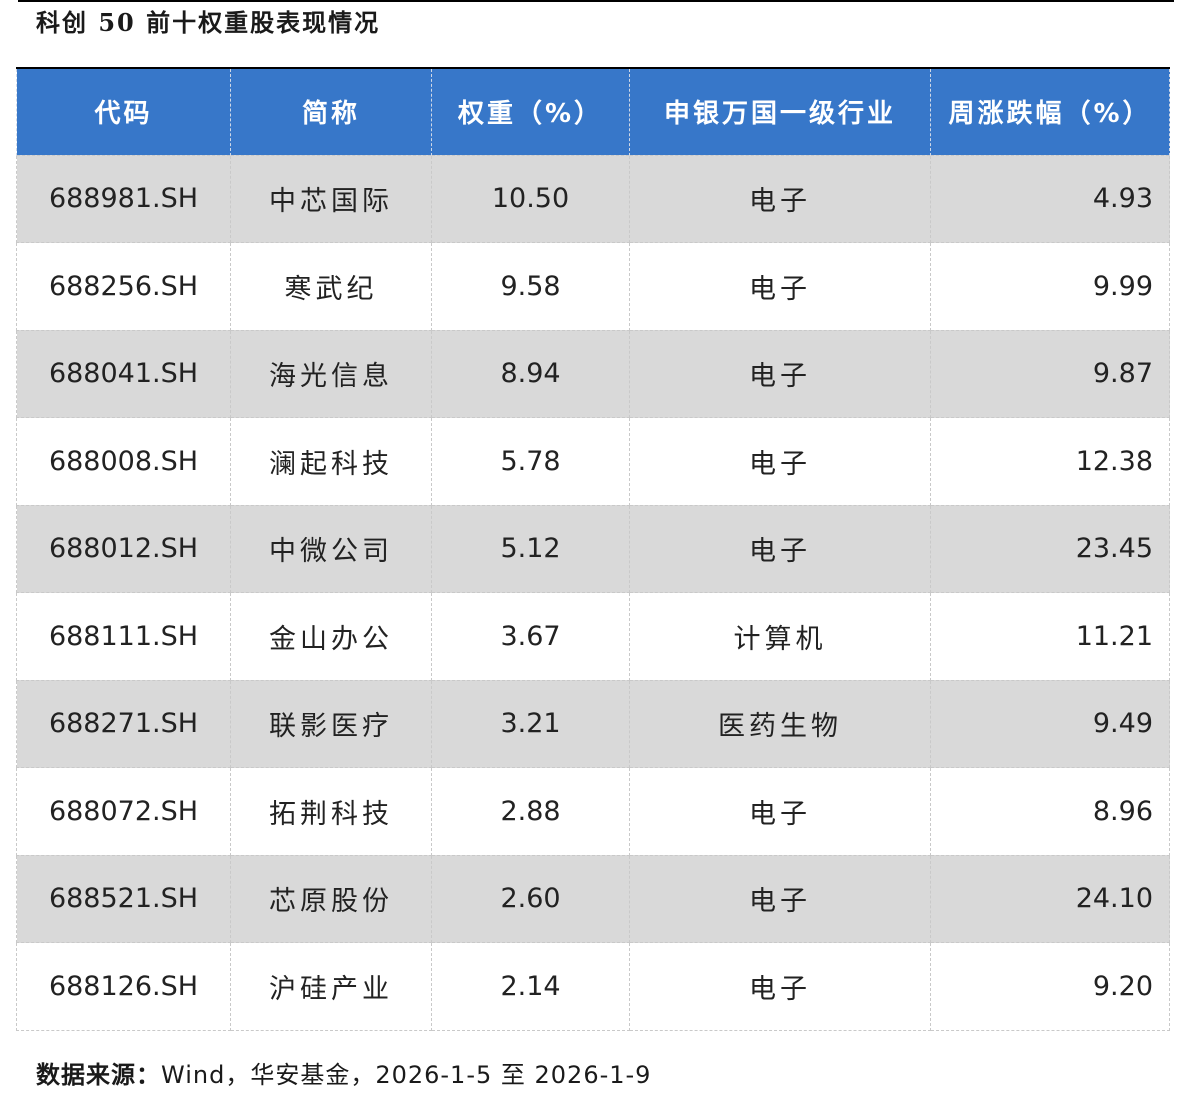  Describe the element at coordinates (530, 461) in the screenshot. I see `cell-weight: 5.78` at that location.